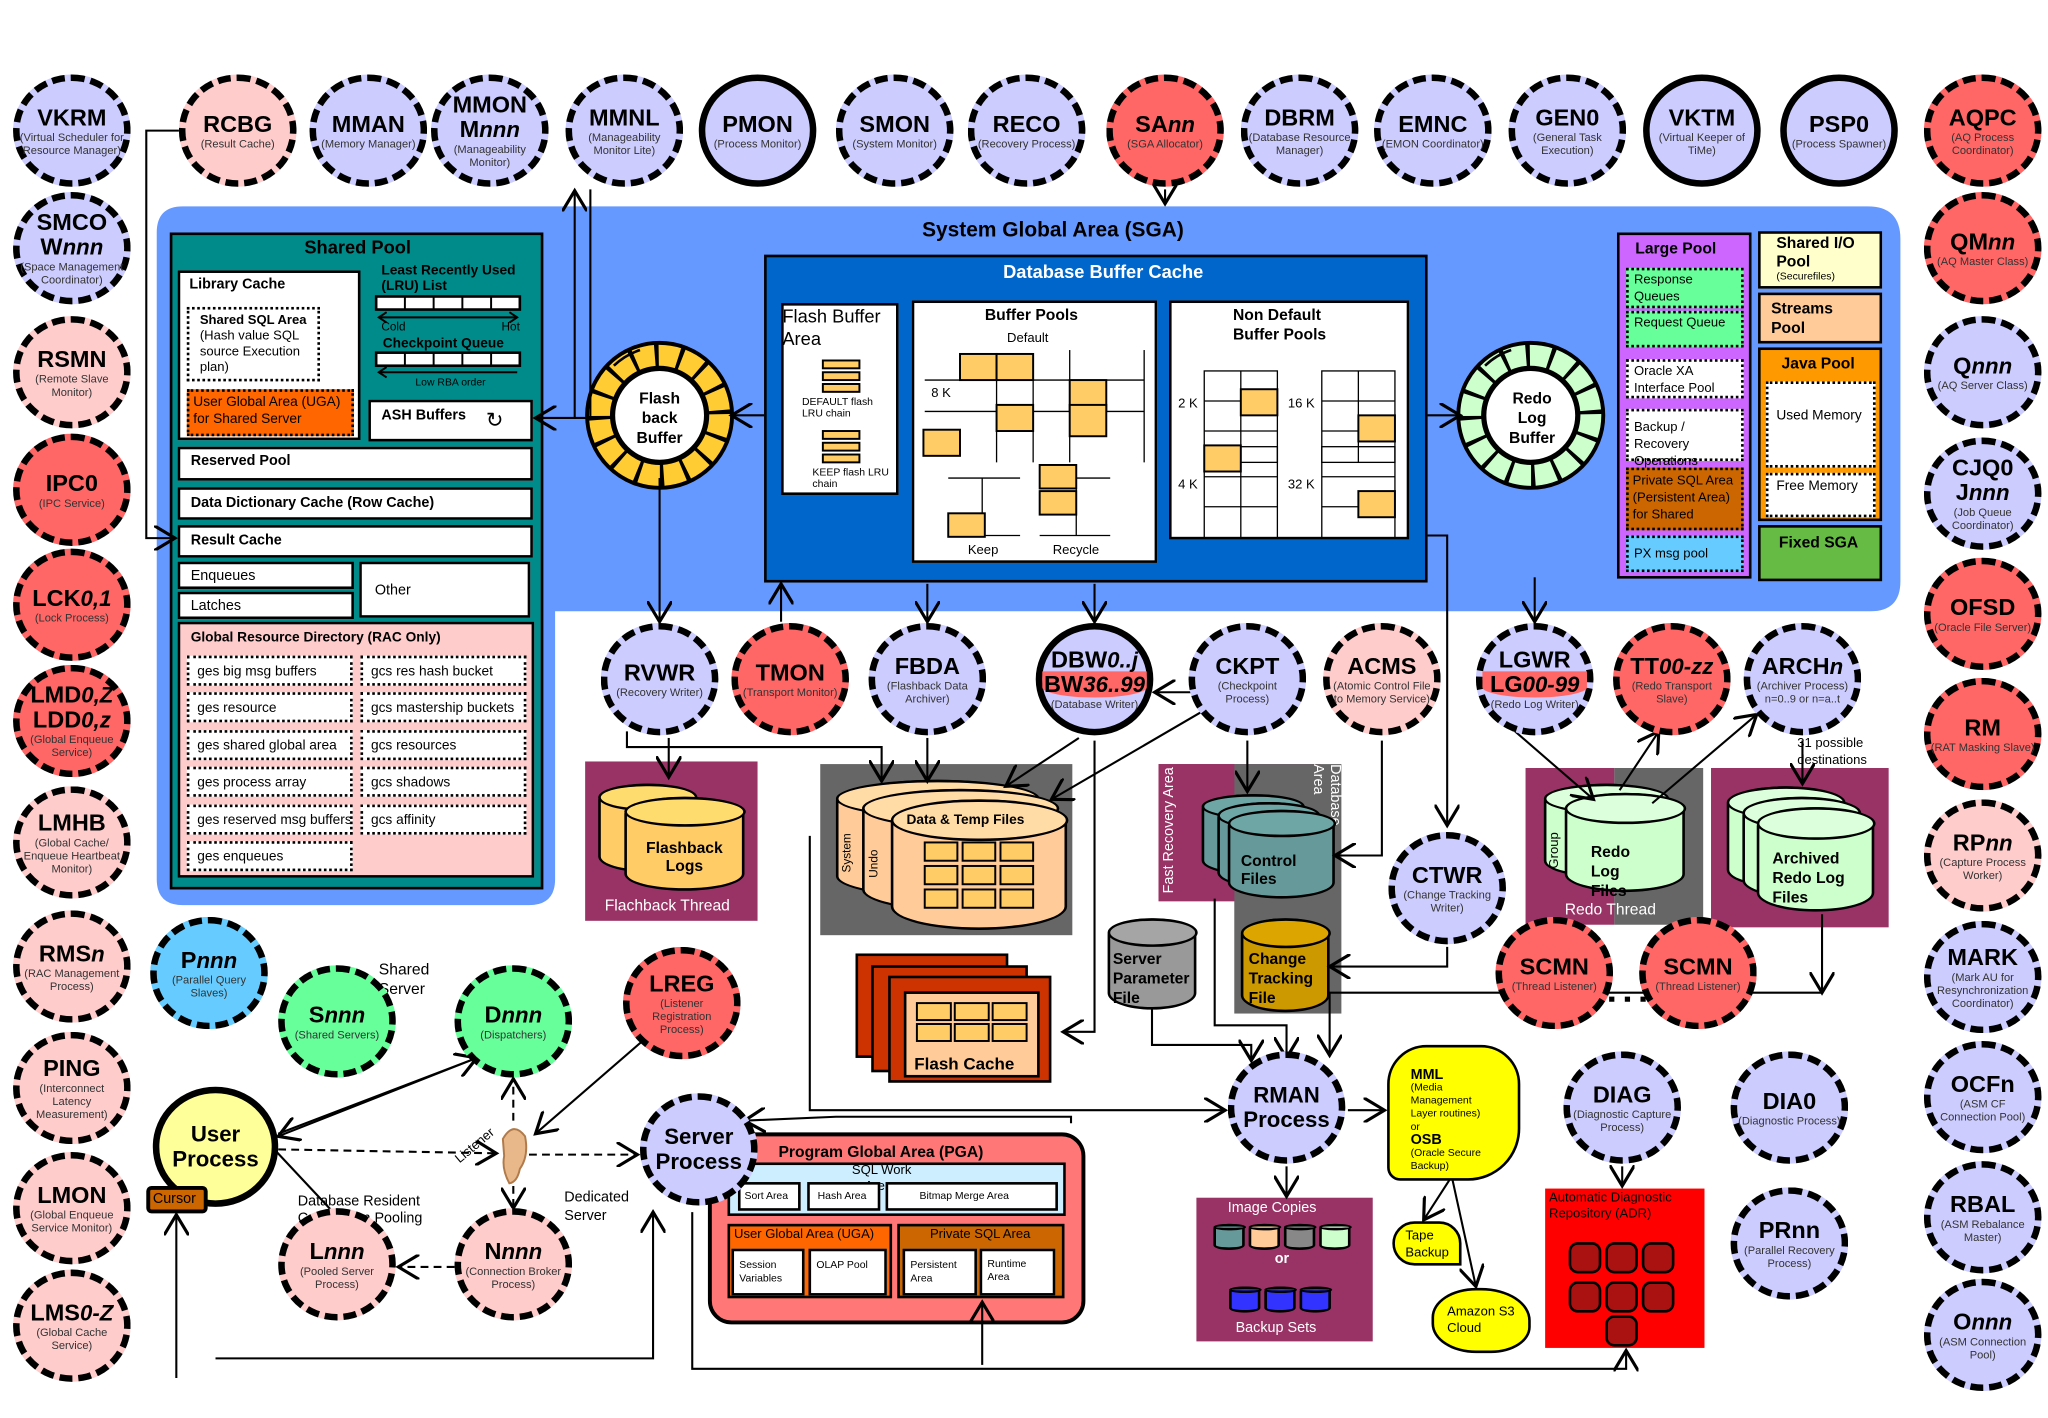  What do you see at coordinates (1622, 1093) in the screenshot?
I see `process-name-text: DIAG` at bounding box center [1622, 1093].